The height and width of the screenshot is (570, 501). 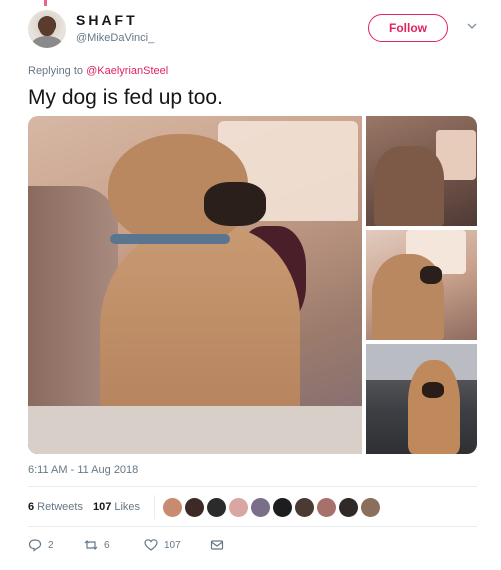 I want to click on retweets-label: Retweets, so click(x=60, y=507).